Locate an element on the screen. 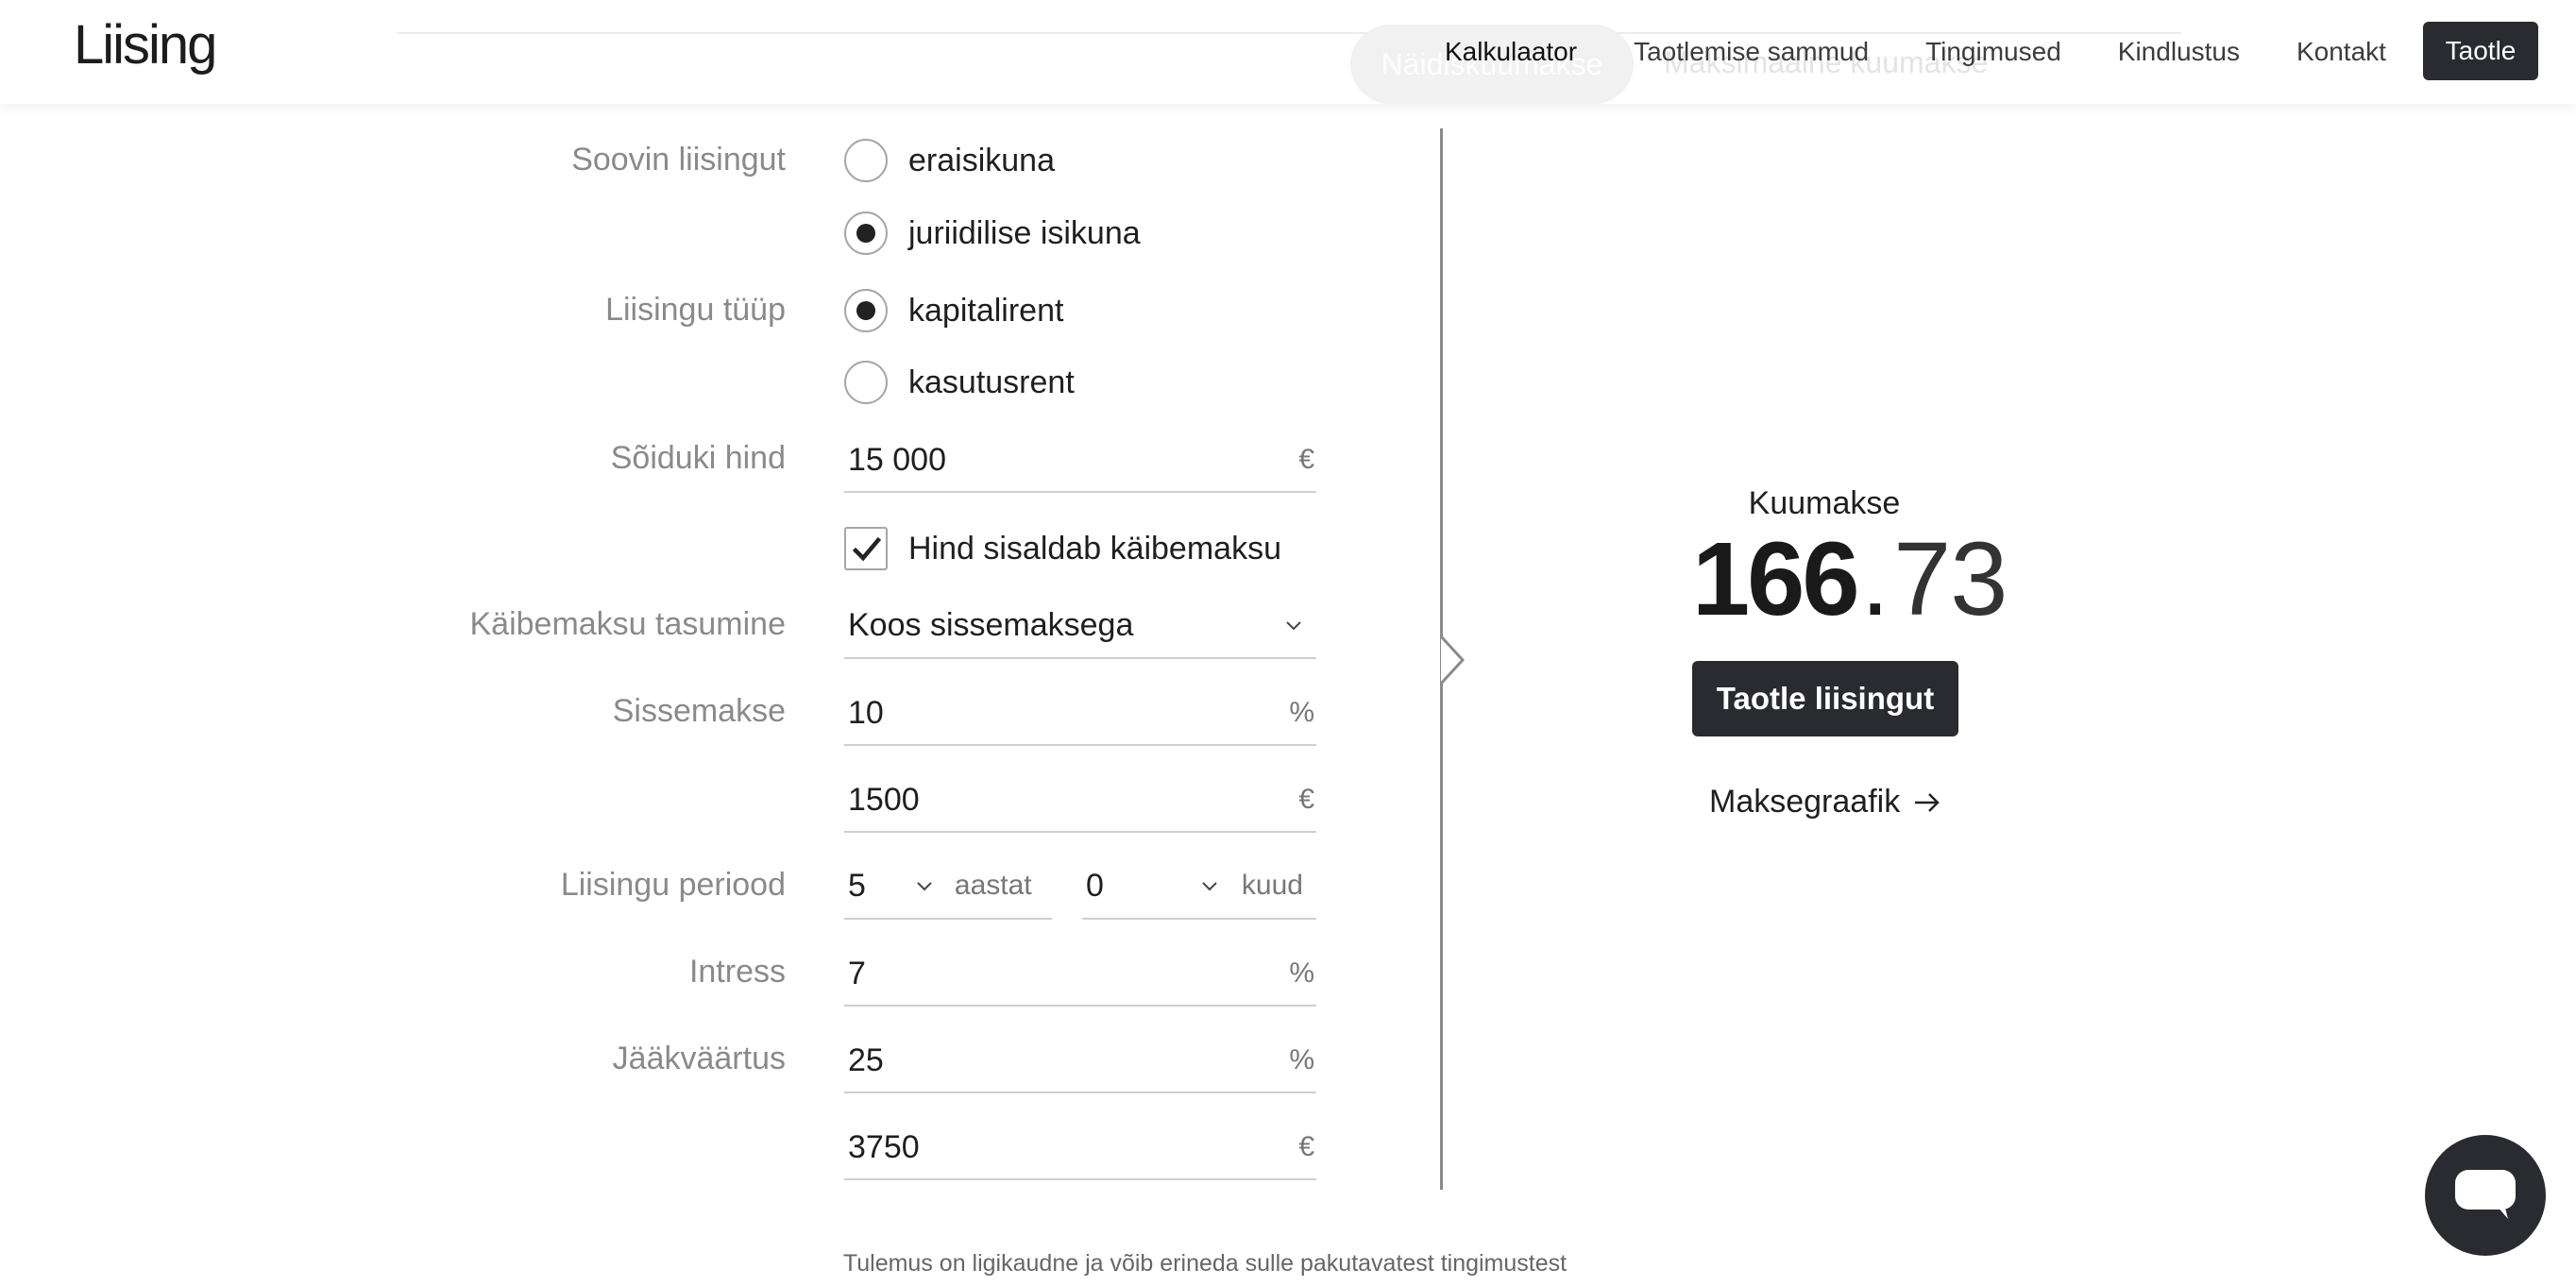 This screenshot has width=2576, height=1286. nav-contact: Kontakt is located at coordinates (2341, 52).